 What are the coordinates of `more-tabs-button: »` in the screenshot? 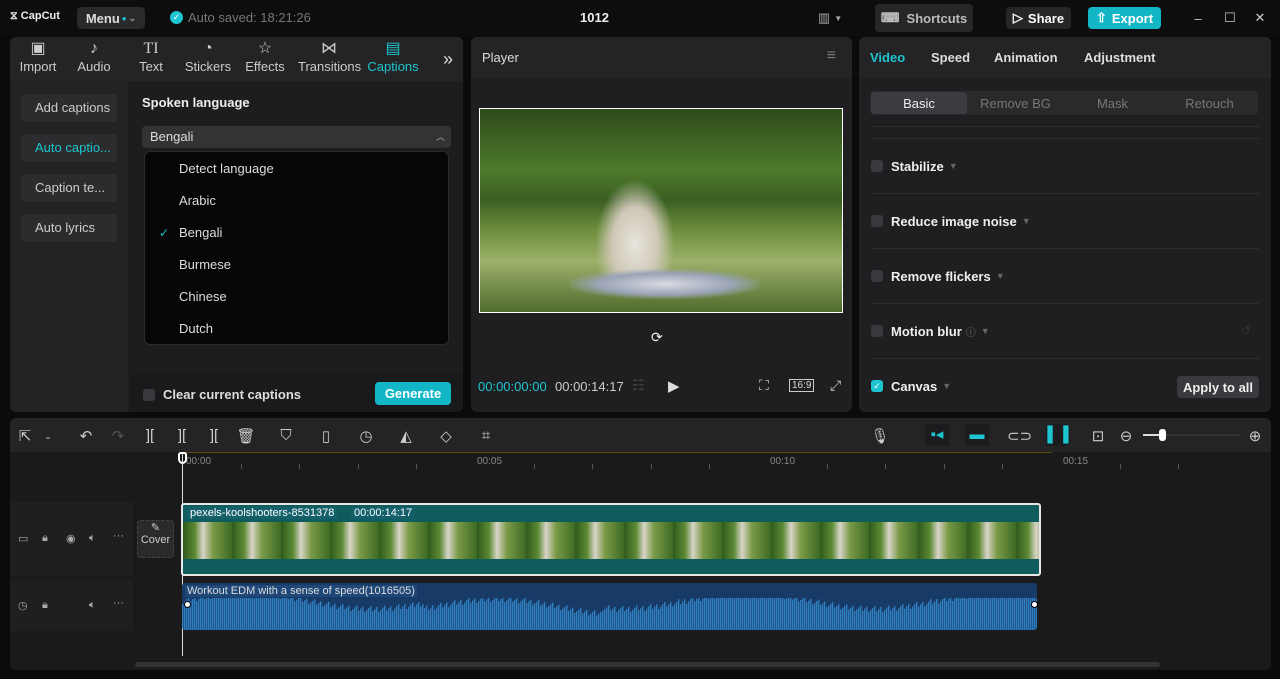 It's located at (448, 59).